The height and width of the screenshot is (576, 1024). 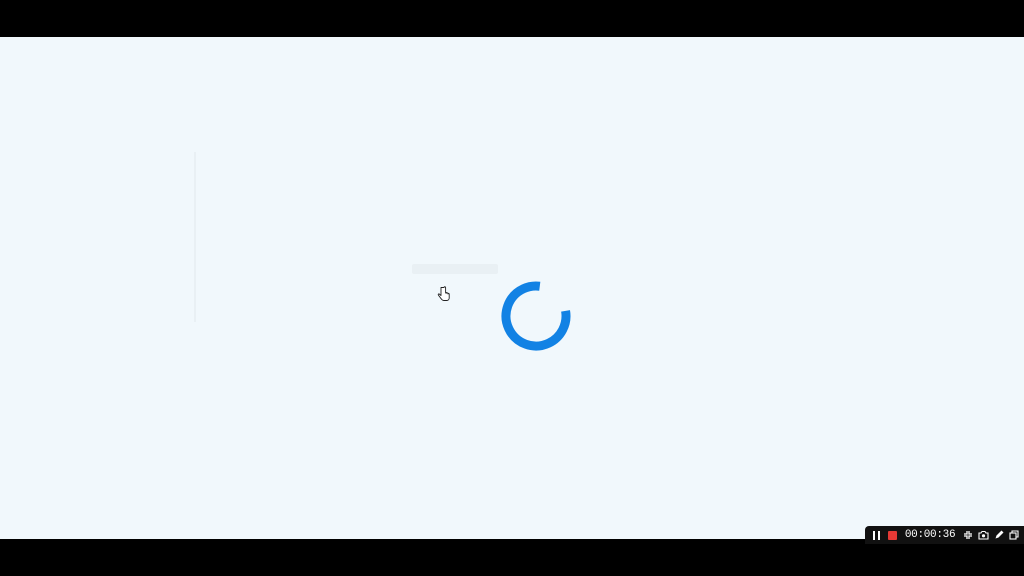 I want to click on faded-sidebar-placeholder, so click(x=195, y=237).